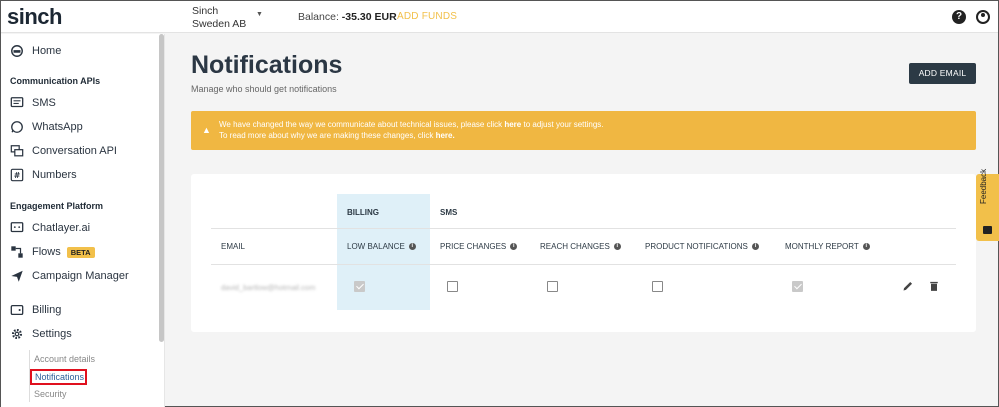 The height and width of the screenshot is (407, 999). I want to click on product-notifications-checkbox, so click(657, 286).